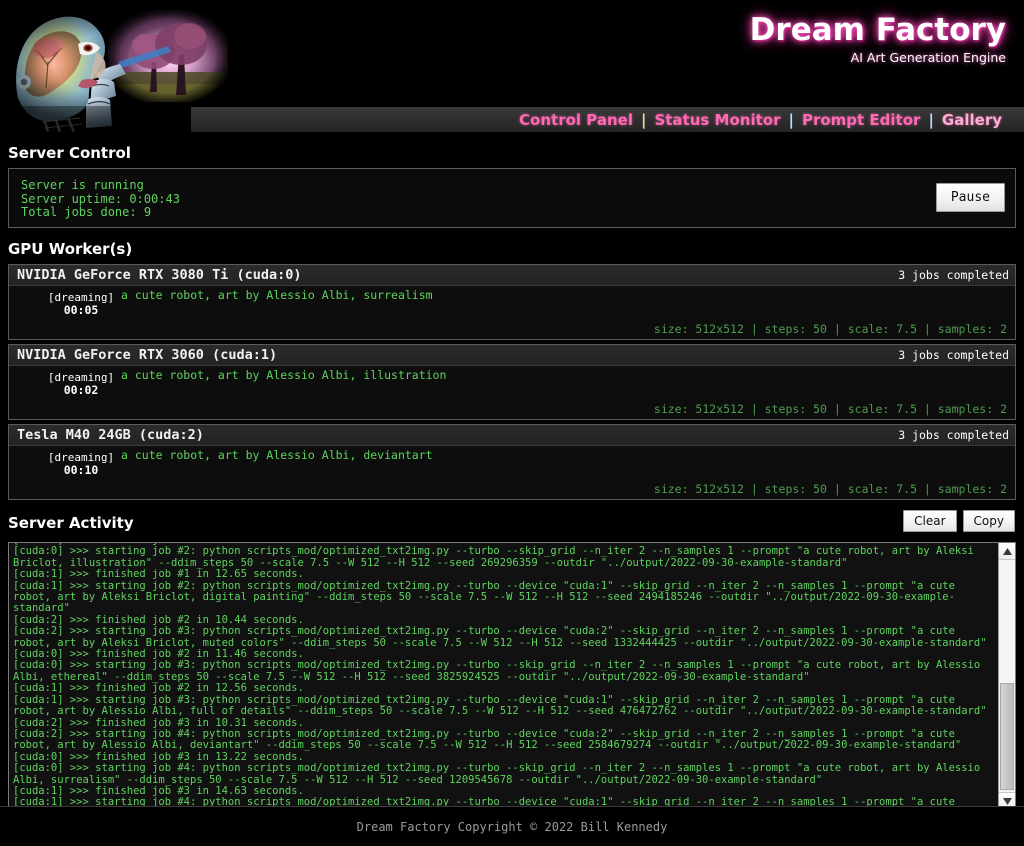 The height and width of the screenshot is (846, 1024). I want to click on scrollbar-thumb, so click(1007, 736).